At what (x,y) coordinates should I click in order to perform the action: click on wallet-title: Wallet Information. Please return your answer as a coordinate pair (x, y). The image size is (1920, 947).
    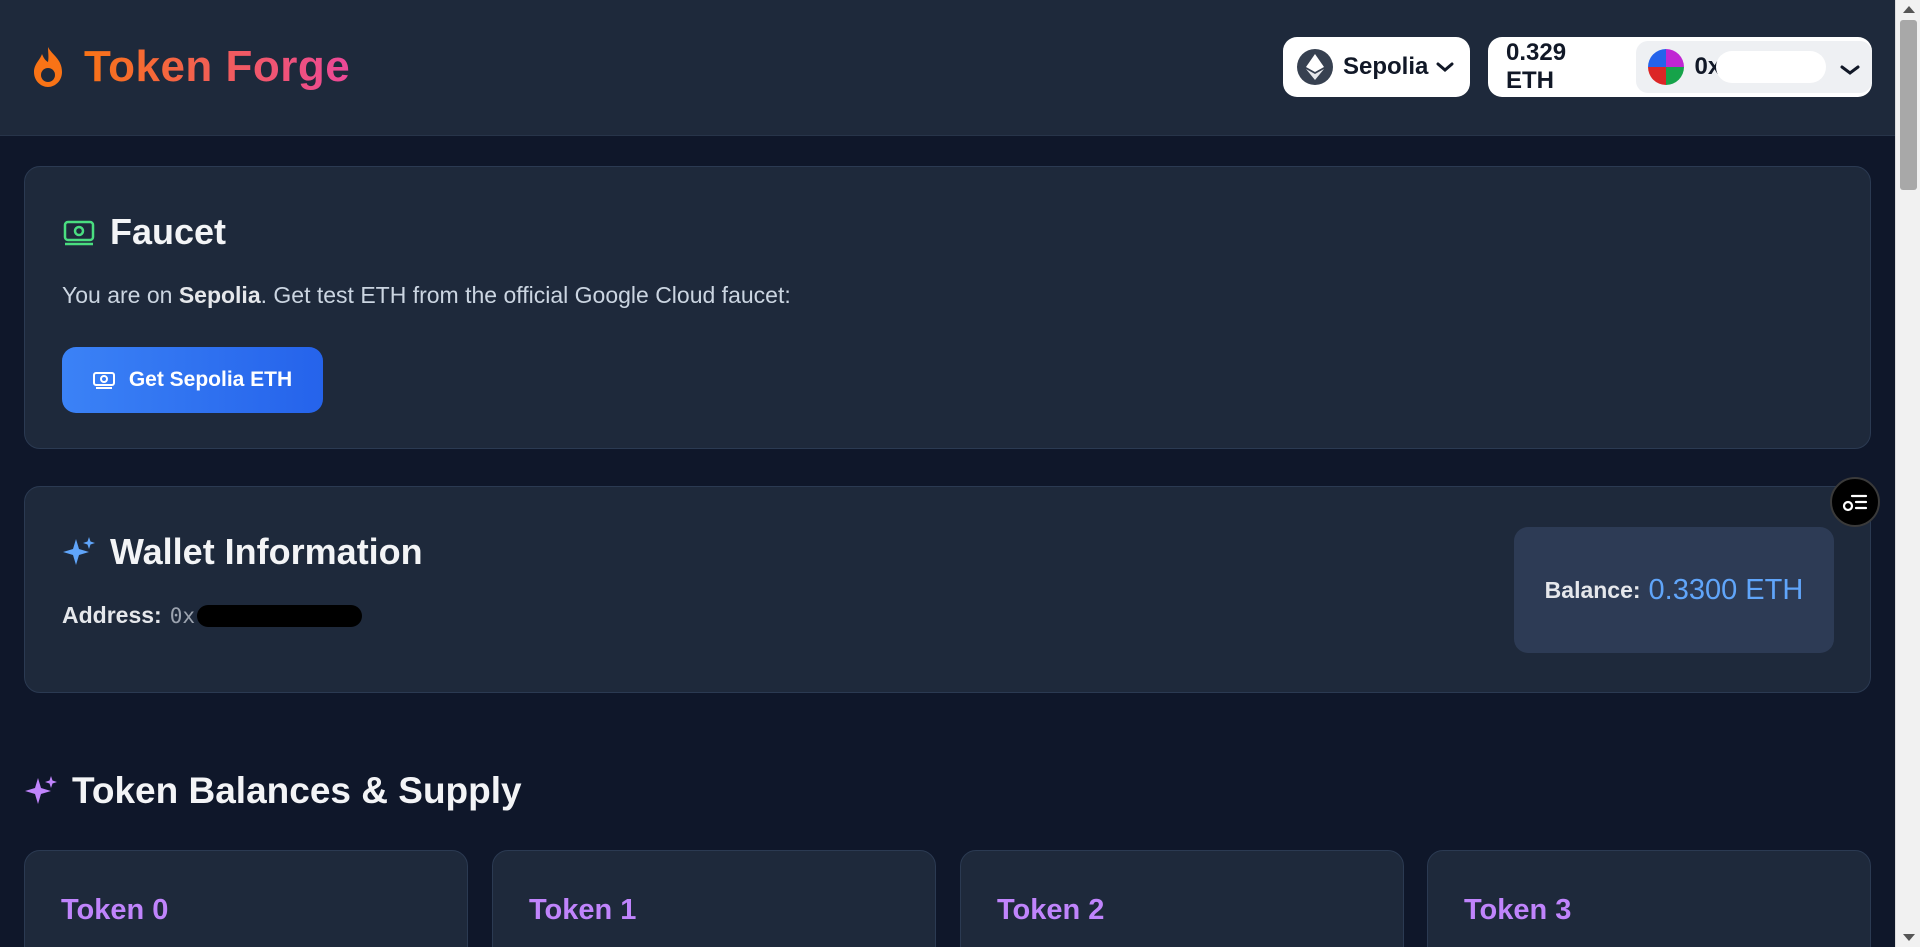
    Looking at the image, I should click on (266, 551).